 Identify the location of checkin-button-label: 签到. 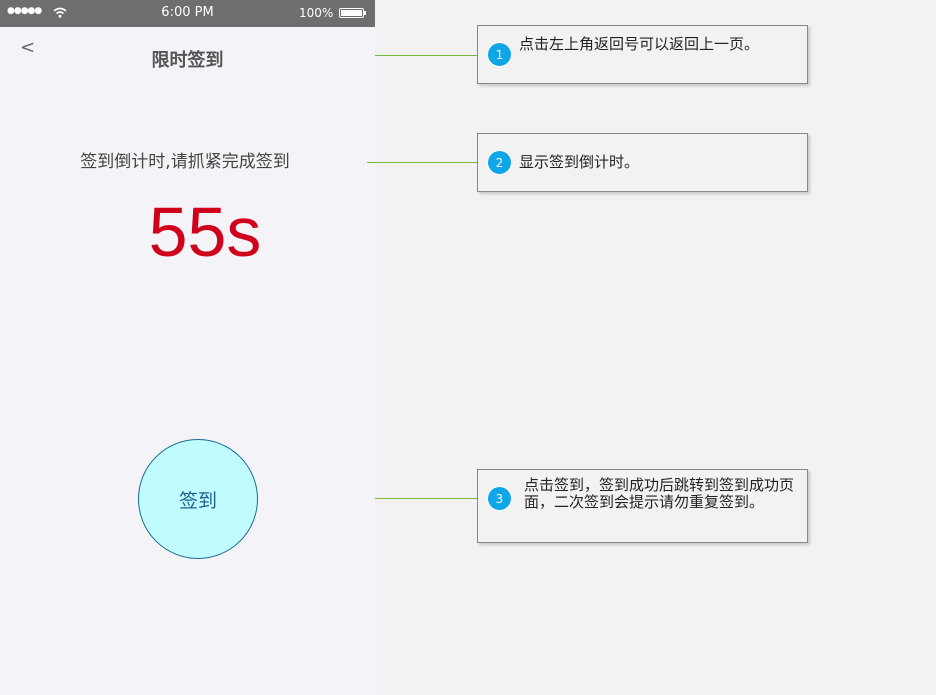
(197, 500).